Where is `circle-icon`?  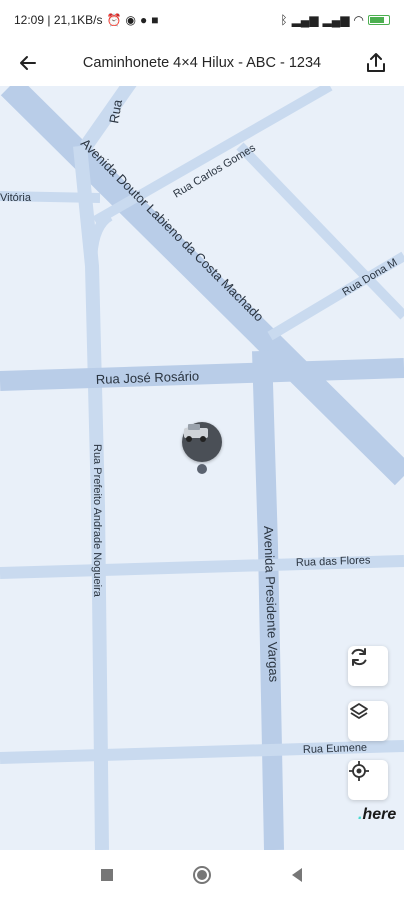
circle-icon is located at coordinates (201, 875).